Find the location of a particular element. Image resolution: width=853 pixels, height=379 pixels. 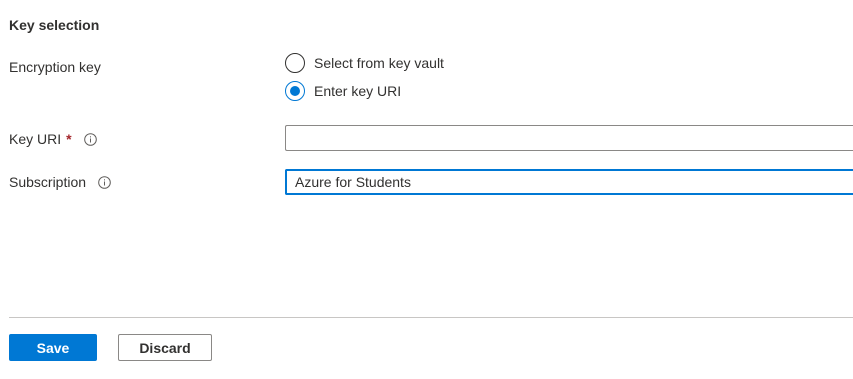

radio-label-select-from-key-vault: Select from key vault is located at coordinates (379, 63).